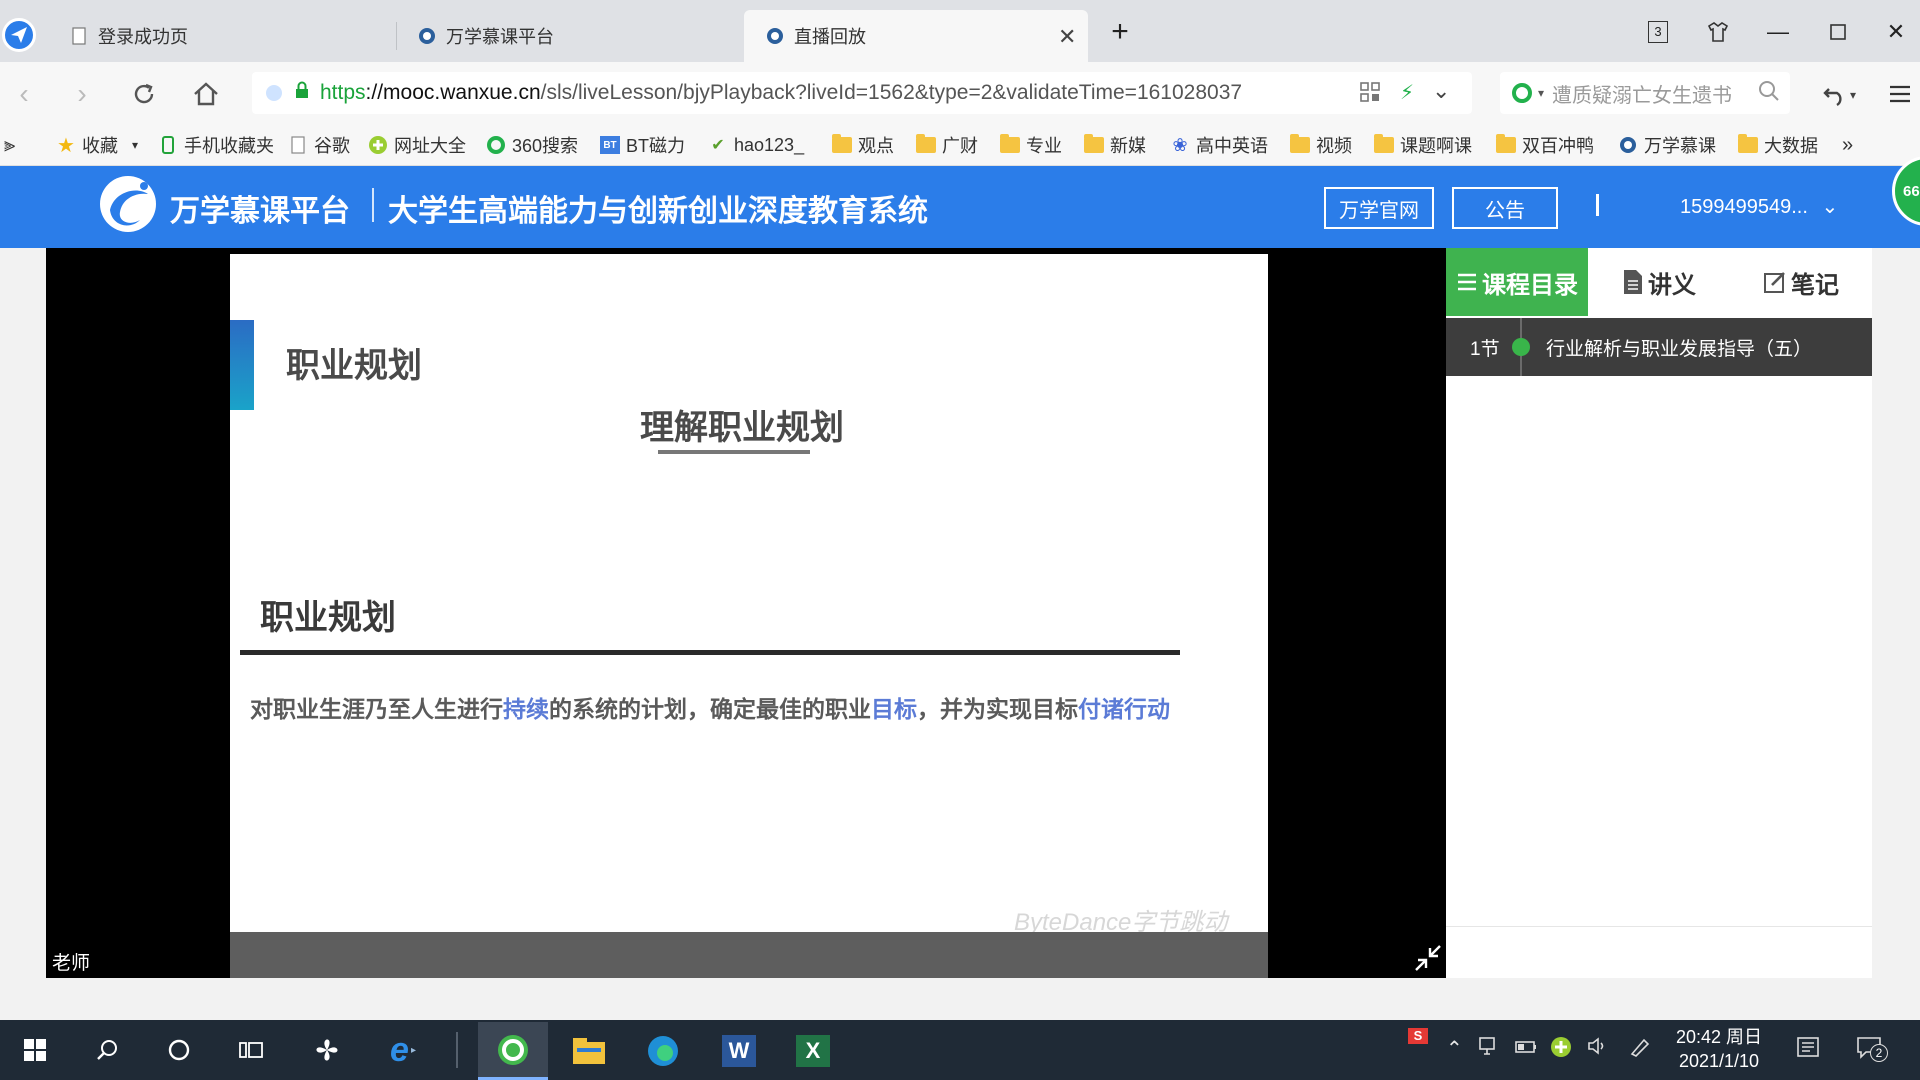 Image resolution: width=1920 pixels, height=1080 pixels. Describe the element at coordinates (1067, 37) in the screenshot. I see `close-tab-icon: ✕` at that location.